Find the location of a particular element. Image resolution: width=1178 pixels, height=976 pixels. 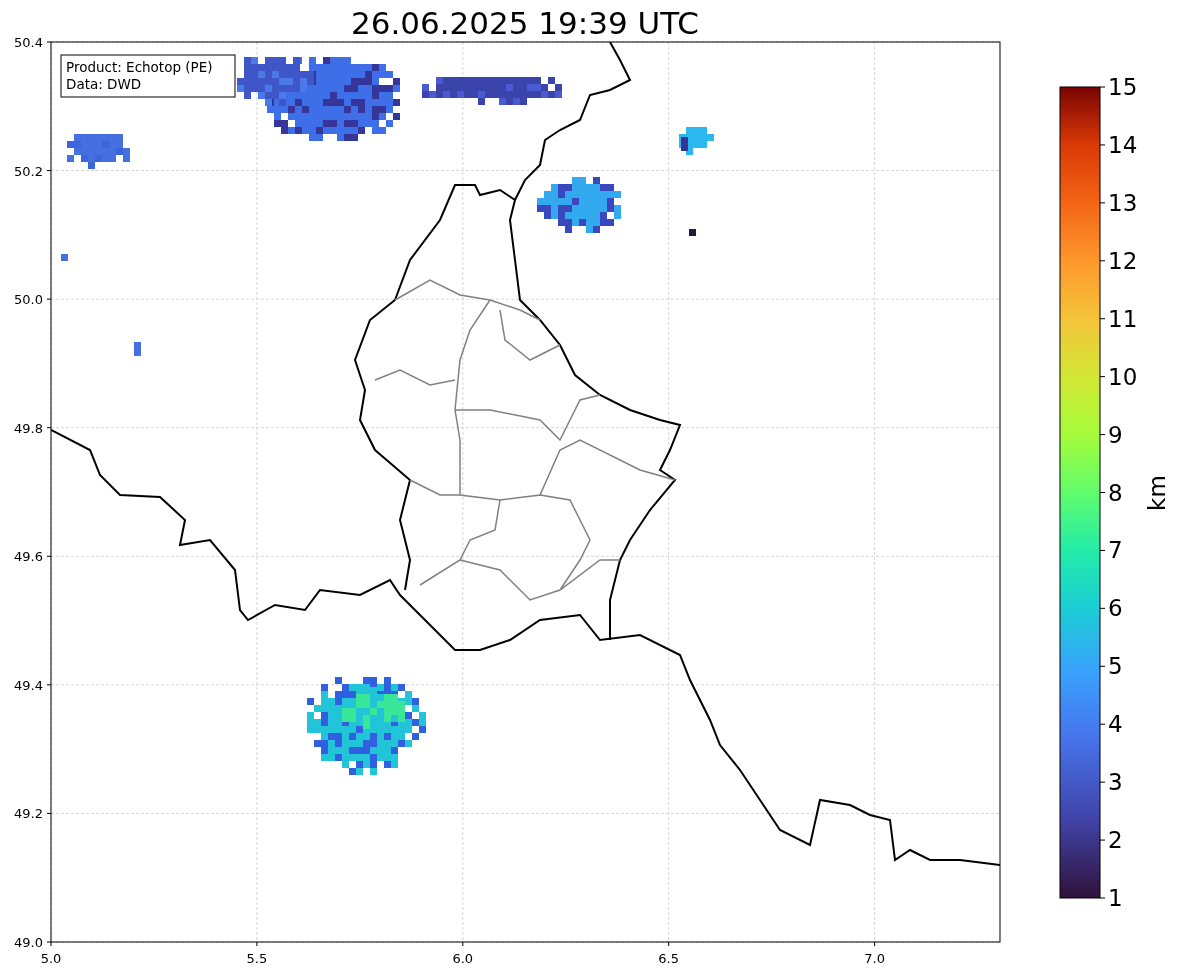

x-tick-label: 6.5 is located at coordinates (669, 958).